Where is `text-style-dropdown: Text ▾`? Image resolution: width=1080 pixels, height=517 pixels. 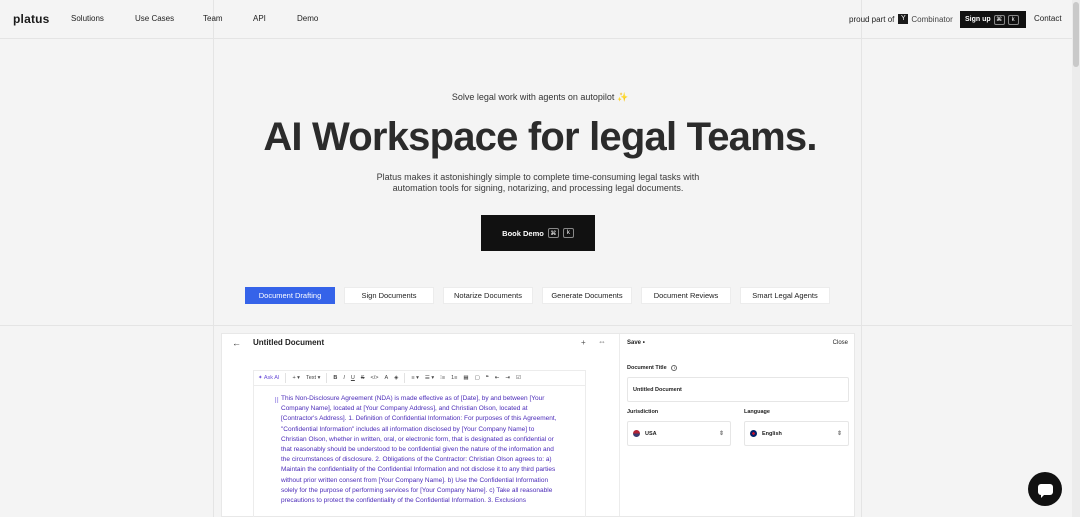
text-style-dropdown: Text ▾ is located at coordinates (313, 378).